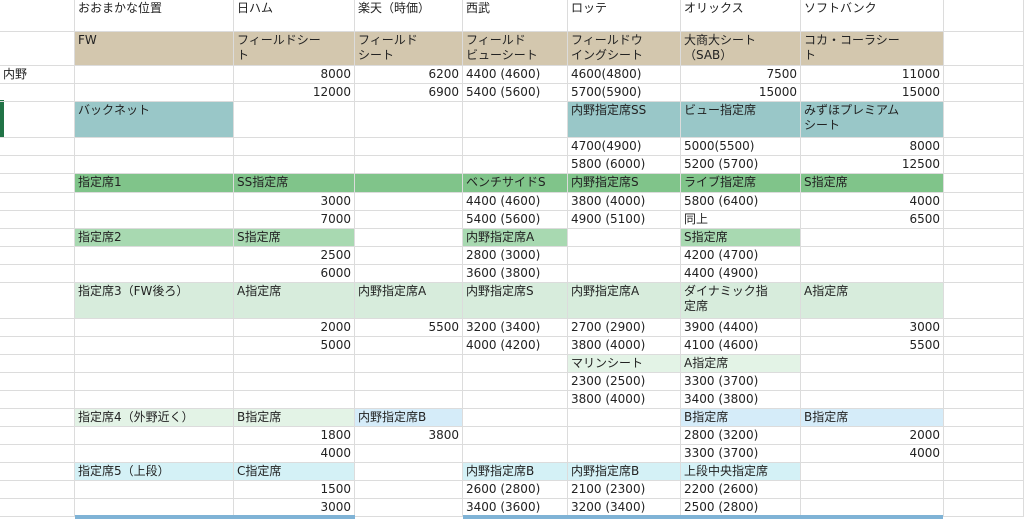  What do you see at coordinates (154, 301) in the screenshot?
I see `cell-r13-c1: 指定席3（FW後ろ）` at bounding box center [154, 301].